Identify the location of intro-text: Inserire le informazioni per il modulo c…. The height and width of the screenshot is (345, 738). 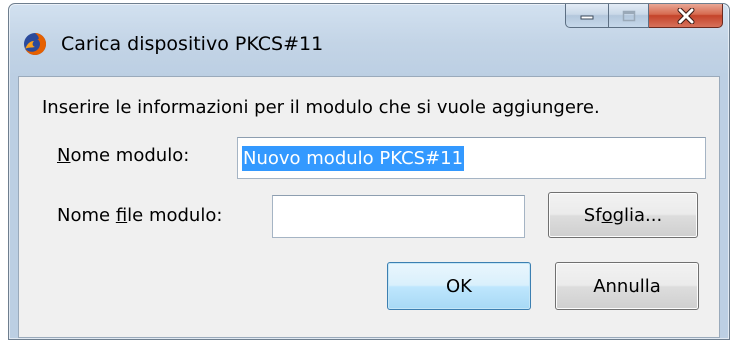
(321, 107).